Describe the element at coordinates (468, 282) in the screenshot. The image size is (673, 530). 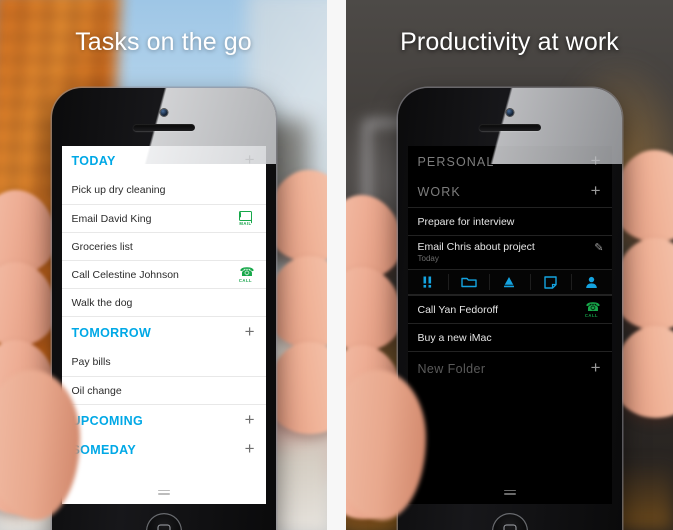
I see `folder-icon` at that location.